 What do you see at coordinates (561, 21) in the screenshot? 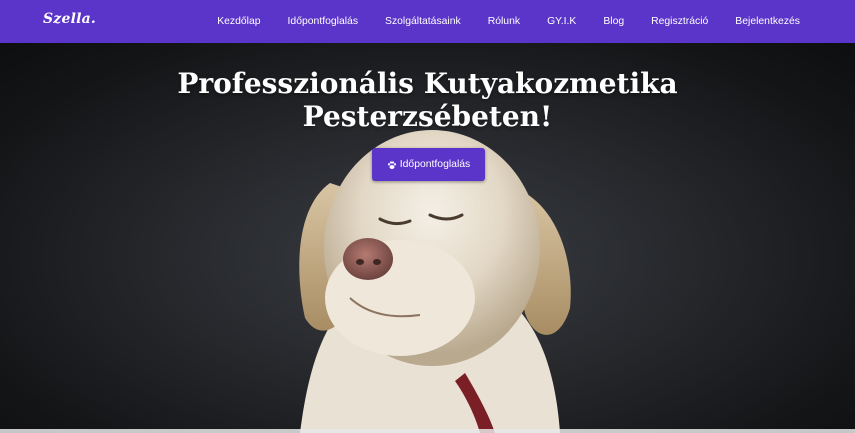
I see `nav-item-gyik: GY.I.K` at bounding box center [561, 21].